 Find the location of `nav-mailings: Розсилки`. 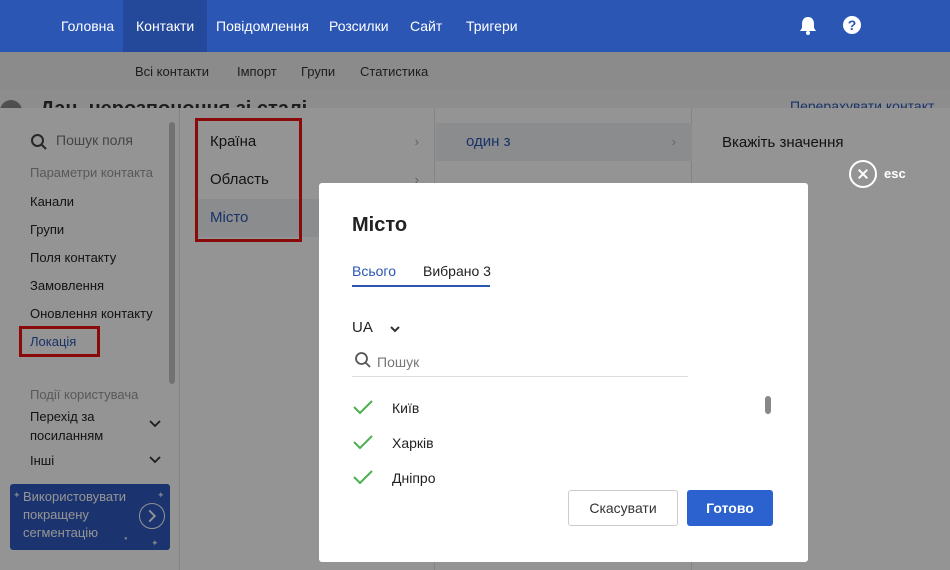

nav-mailings: Розсилки is located at coordinates (359, 26).